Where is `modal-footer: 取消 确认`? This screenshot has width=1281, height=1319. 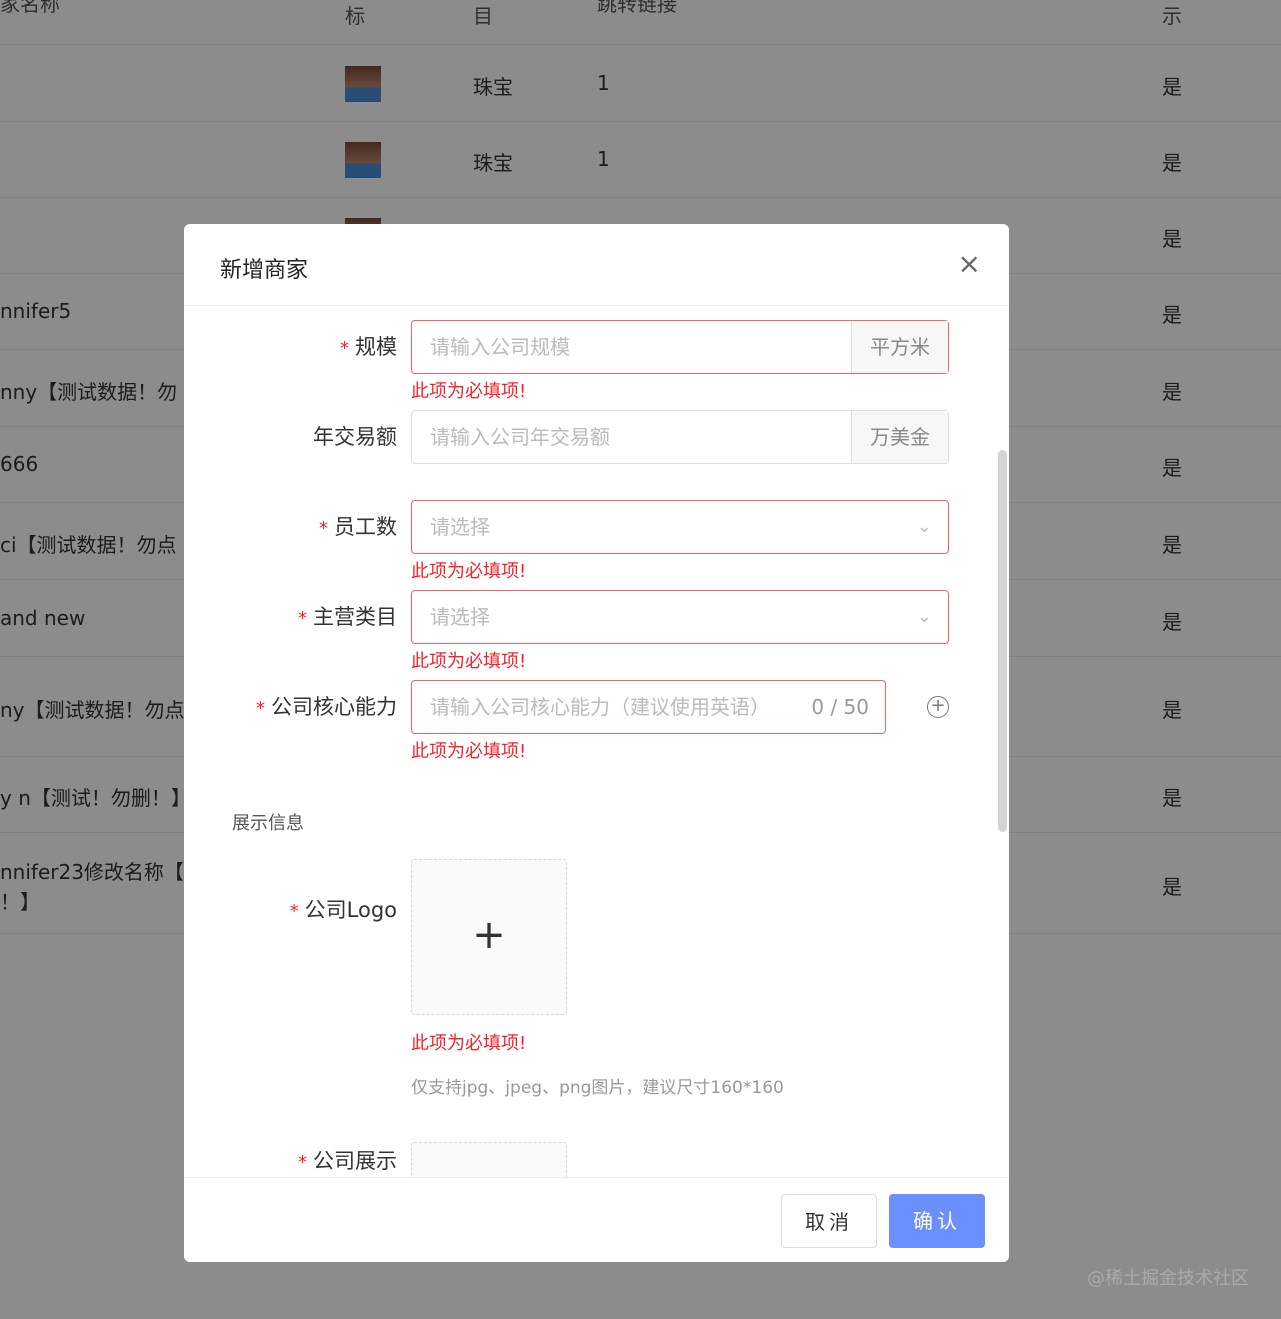 modal-footer: 取消 确认 is located at coordinates (596, 1219).